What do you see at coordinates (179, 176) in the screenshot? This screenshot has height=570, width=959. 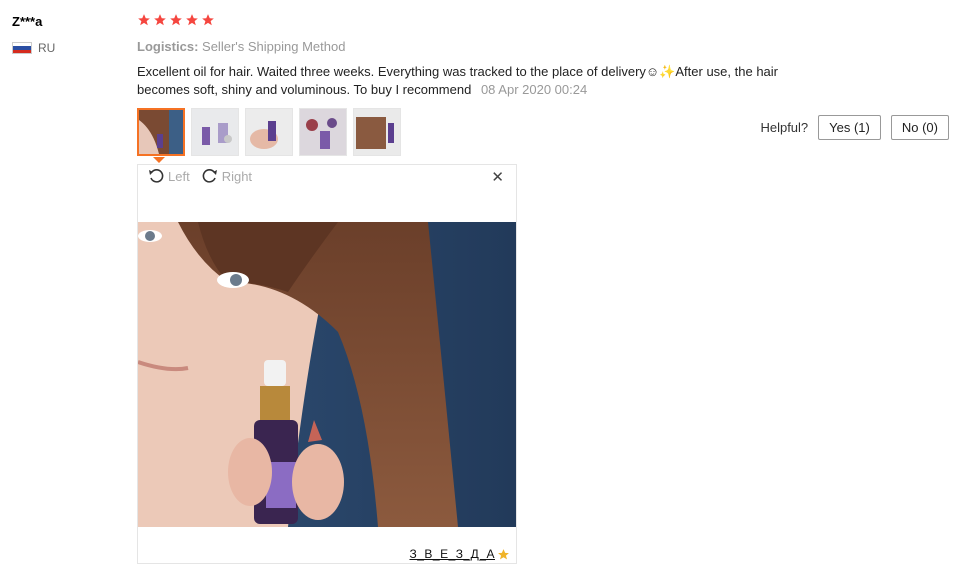 I see `rotate-left-label: Left` at bounding box center [179, 176].